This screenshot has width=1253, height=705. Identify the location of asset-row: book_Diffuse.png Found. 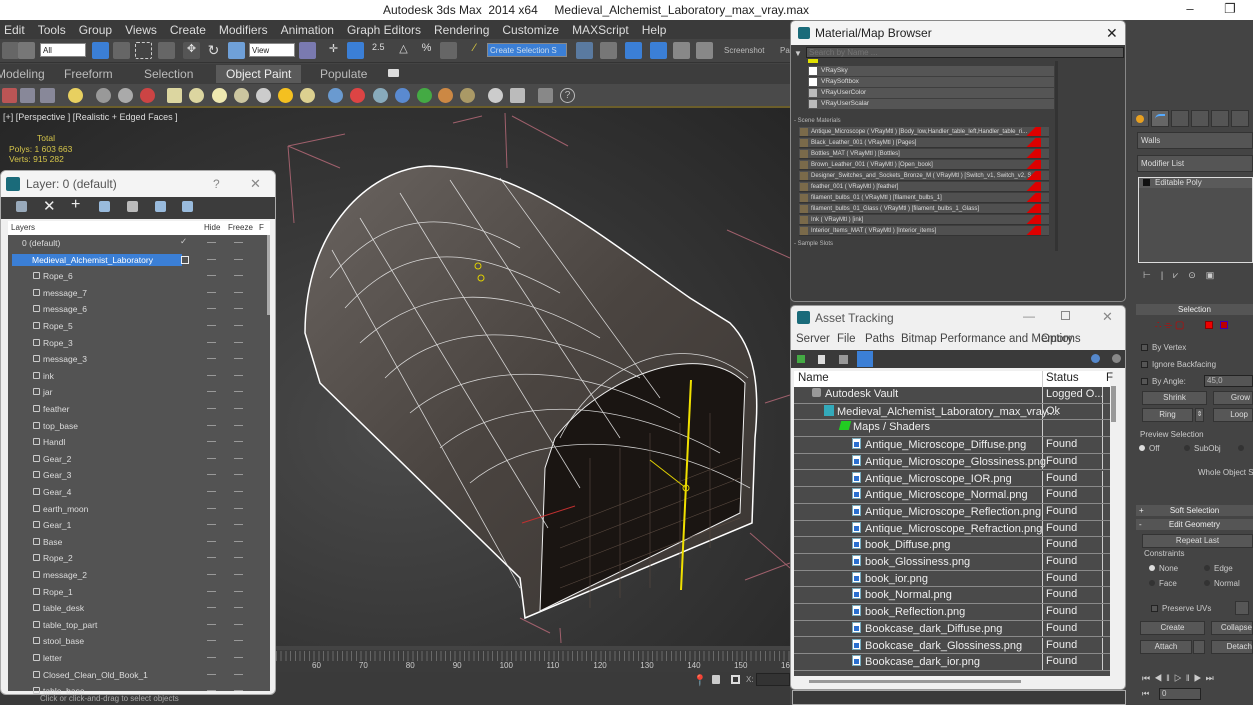
(952, 545).